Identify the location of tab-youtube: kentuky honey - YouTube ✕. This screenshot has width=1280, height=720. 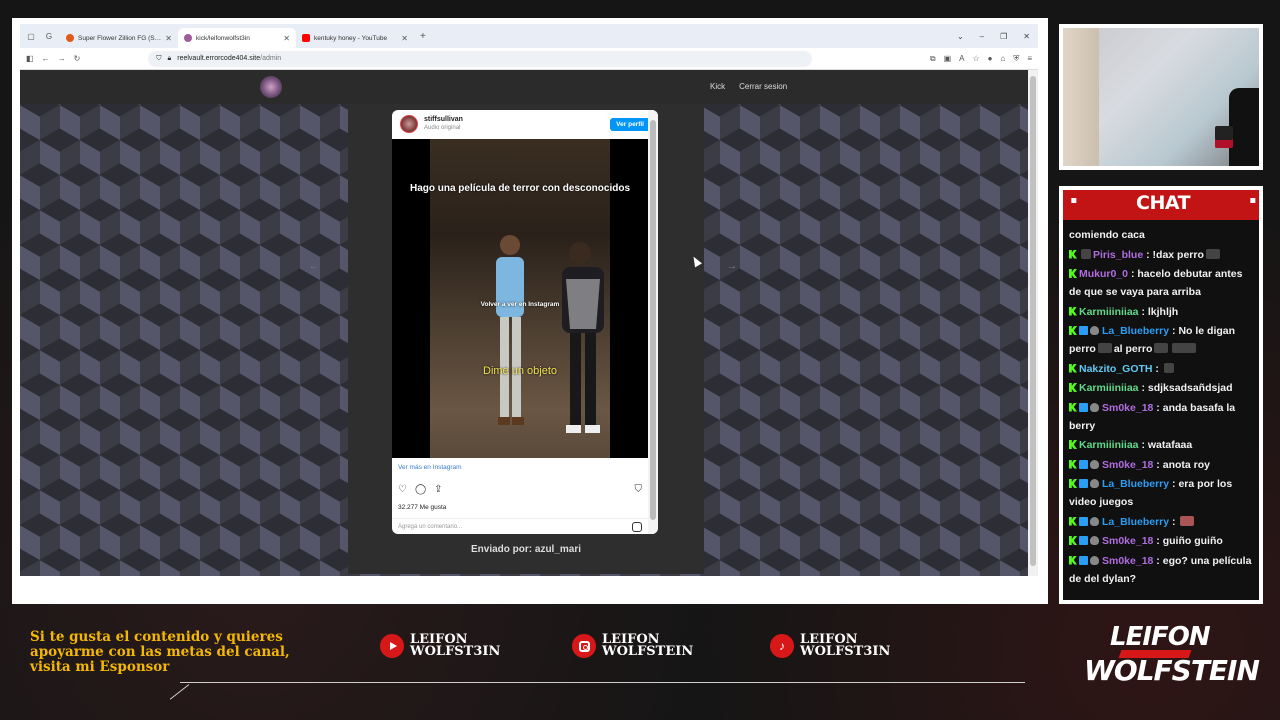
(355, 38).